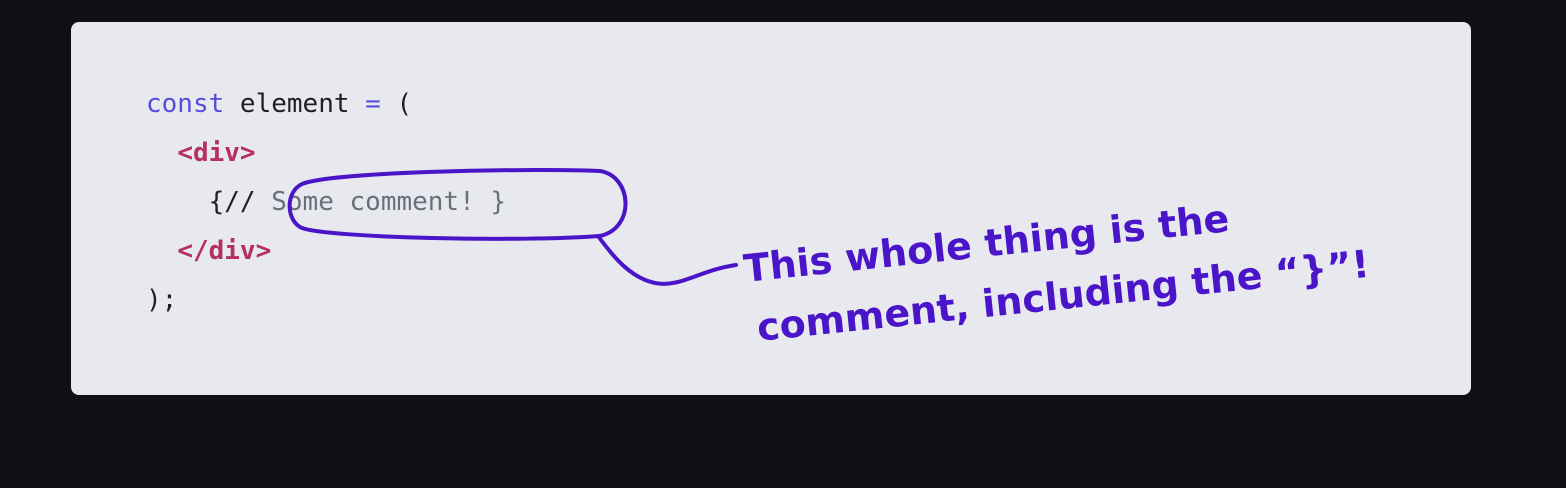 Image resolution: width=1566 pixels, height=488 pixels. Describe the element at coordinates (381, 202) in the screenshot. I see `comment-text: Some comment! }` at that location.